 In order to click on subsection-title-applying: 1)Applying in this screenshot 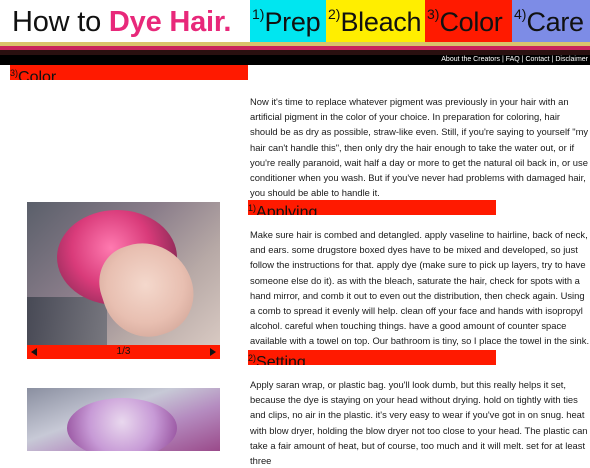, I will do `click(372, 207)`.